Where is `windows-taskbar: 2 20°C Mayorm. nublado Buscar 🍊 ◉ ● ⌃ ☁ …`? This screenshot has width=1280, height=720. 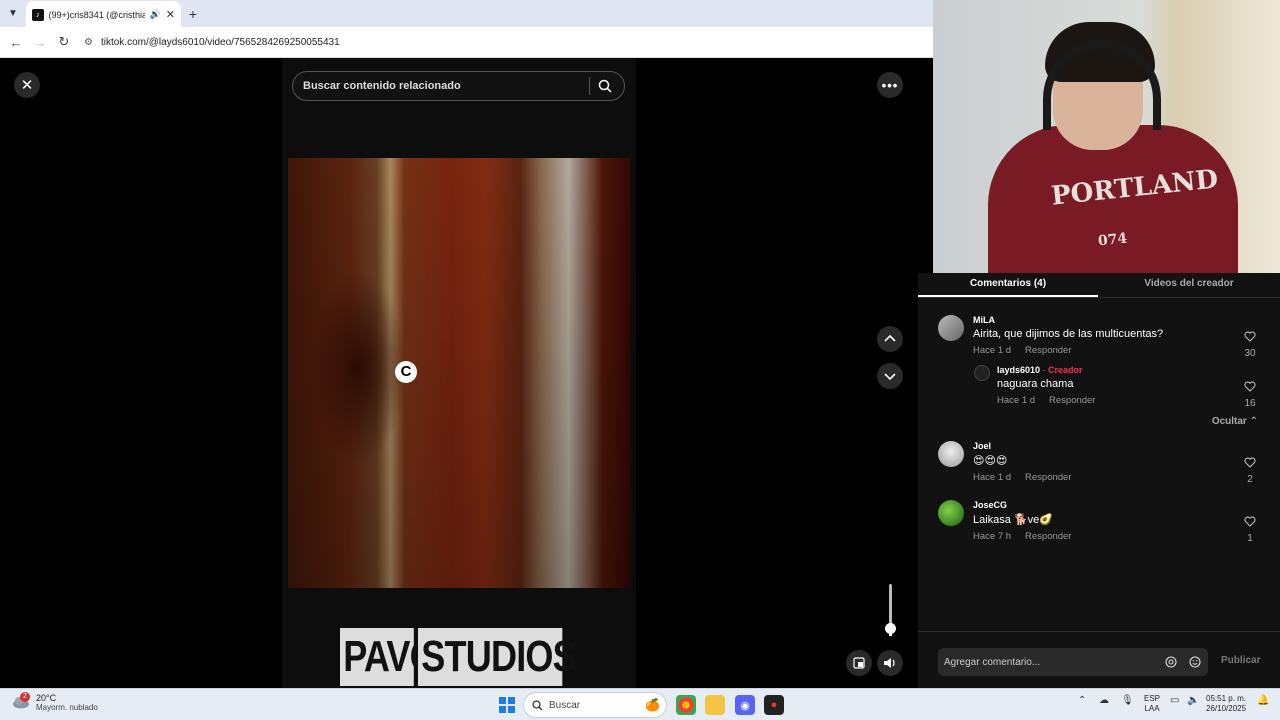 windows-taskbar: 2 20°C Mayorm. nublado Buscar 🍊 ◉ ● ⌃ ☁ … is located at coordinates (640, 704).